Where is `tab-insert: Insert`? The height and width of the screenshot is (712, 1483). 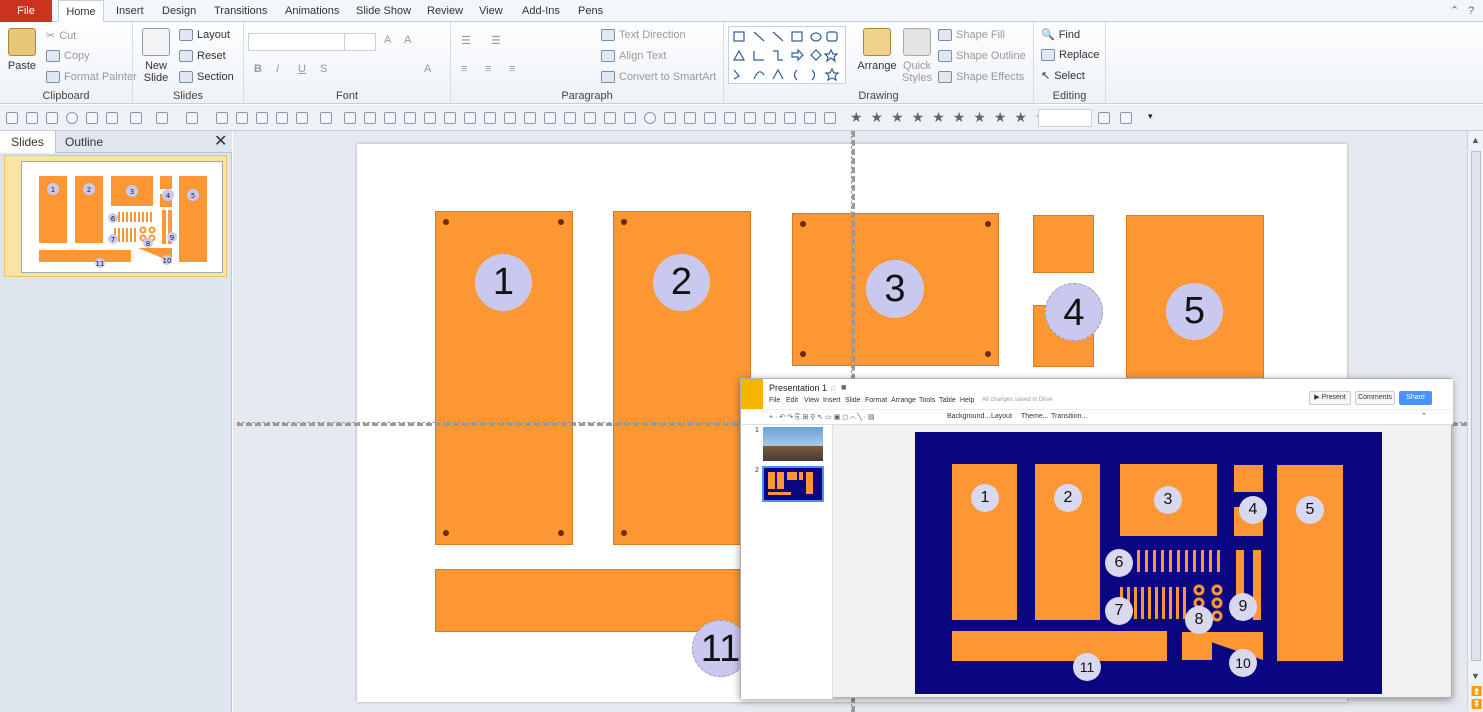 tab-insert: Insert is located at coordinates (130, 11).